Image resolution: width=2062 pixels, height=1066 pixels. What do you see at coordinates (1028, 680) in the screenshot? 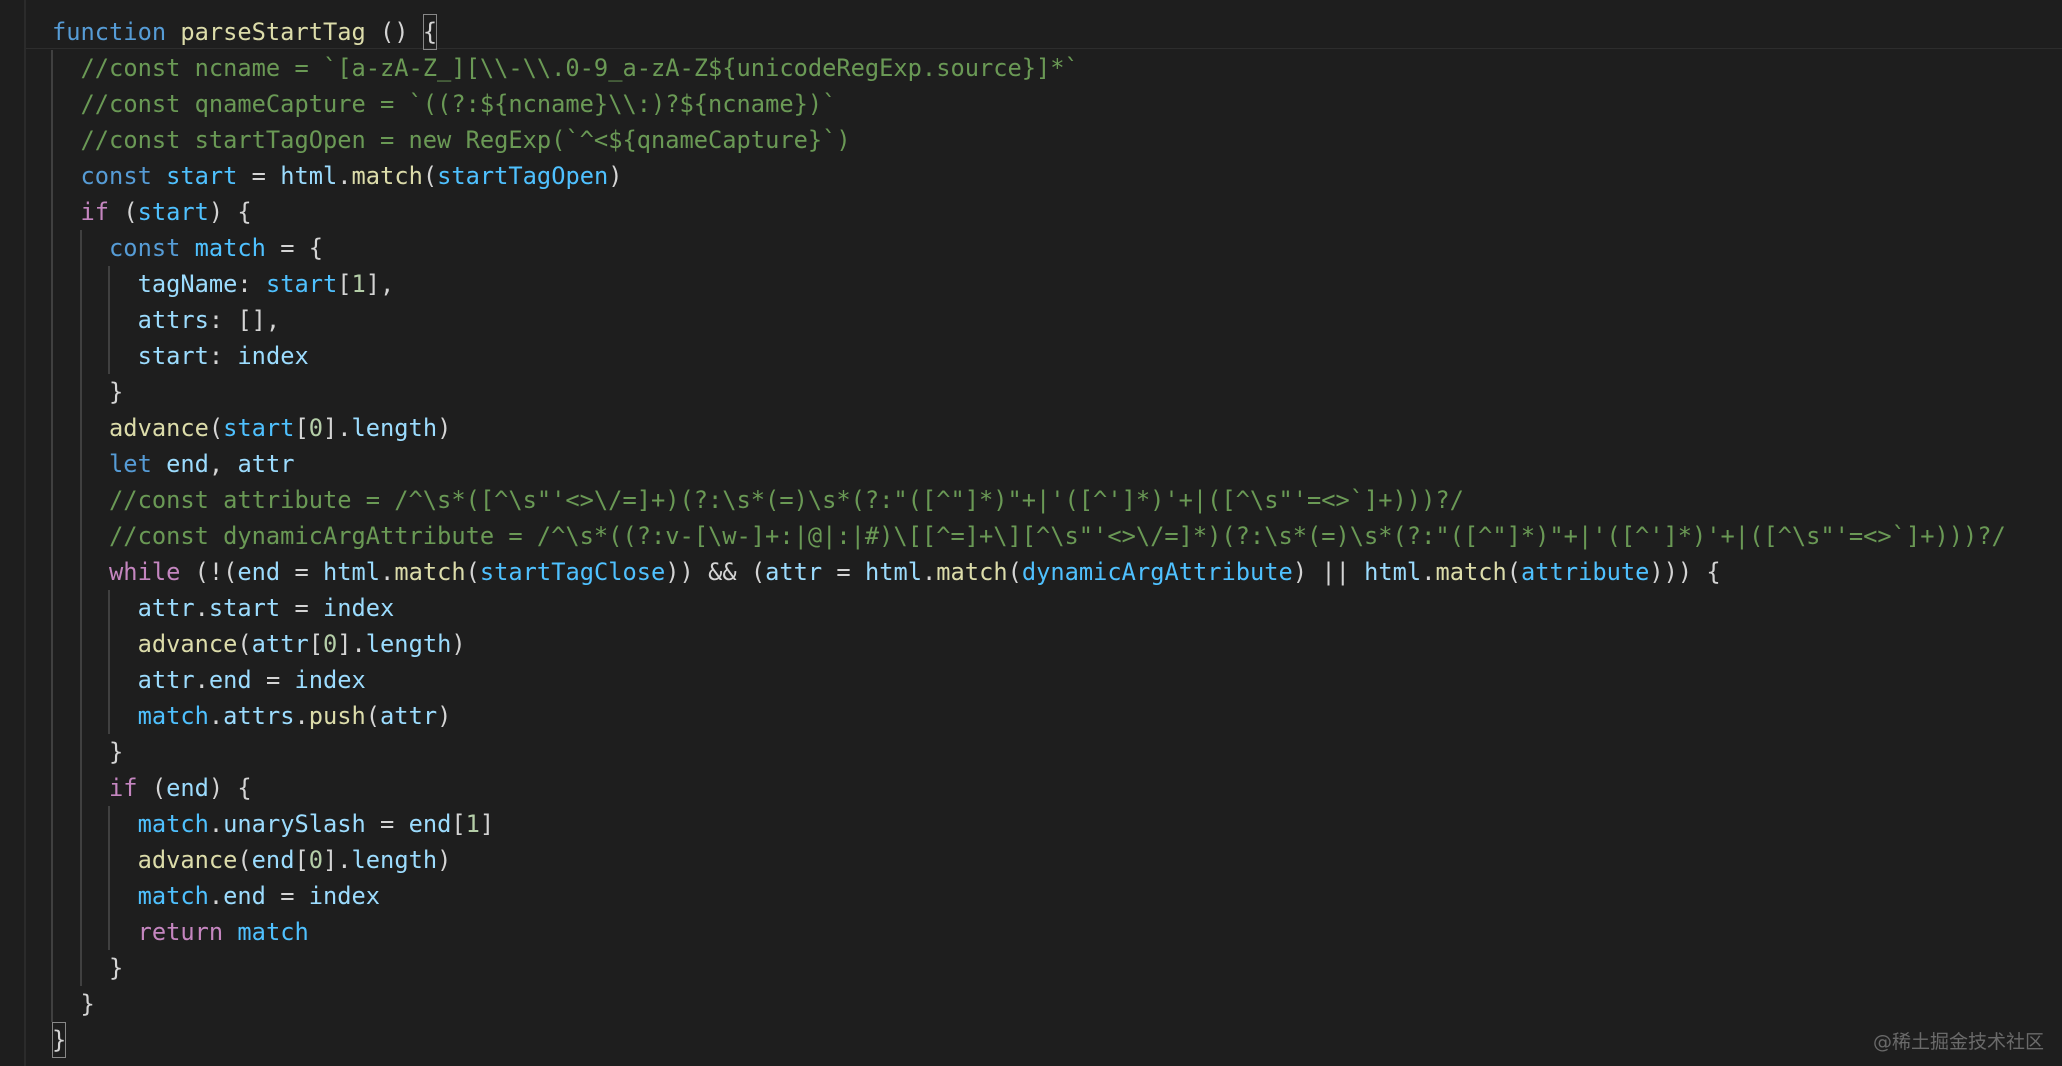
I see `code-line: attr.end = index` at bounding box center [1028, 680].